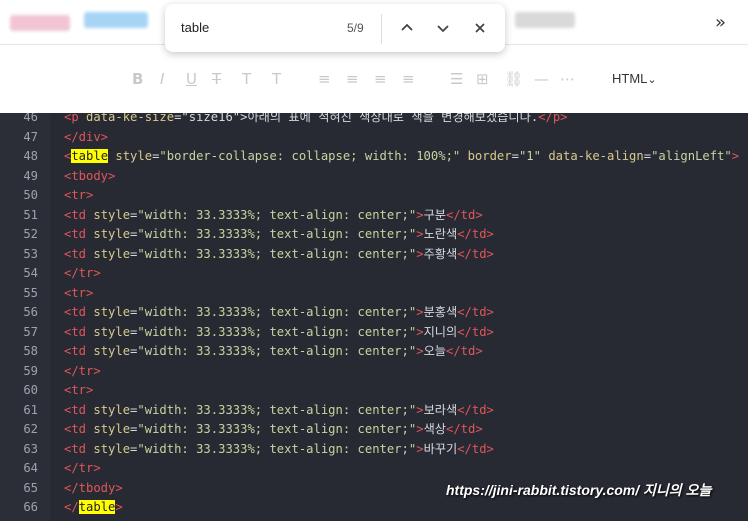 This screenshot has height=521, width=748. Describe the element at coordinates (30, 136) in the screenshot. I see `line-number: 47` at that location.